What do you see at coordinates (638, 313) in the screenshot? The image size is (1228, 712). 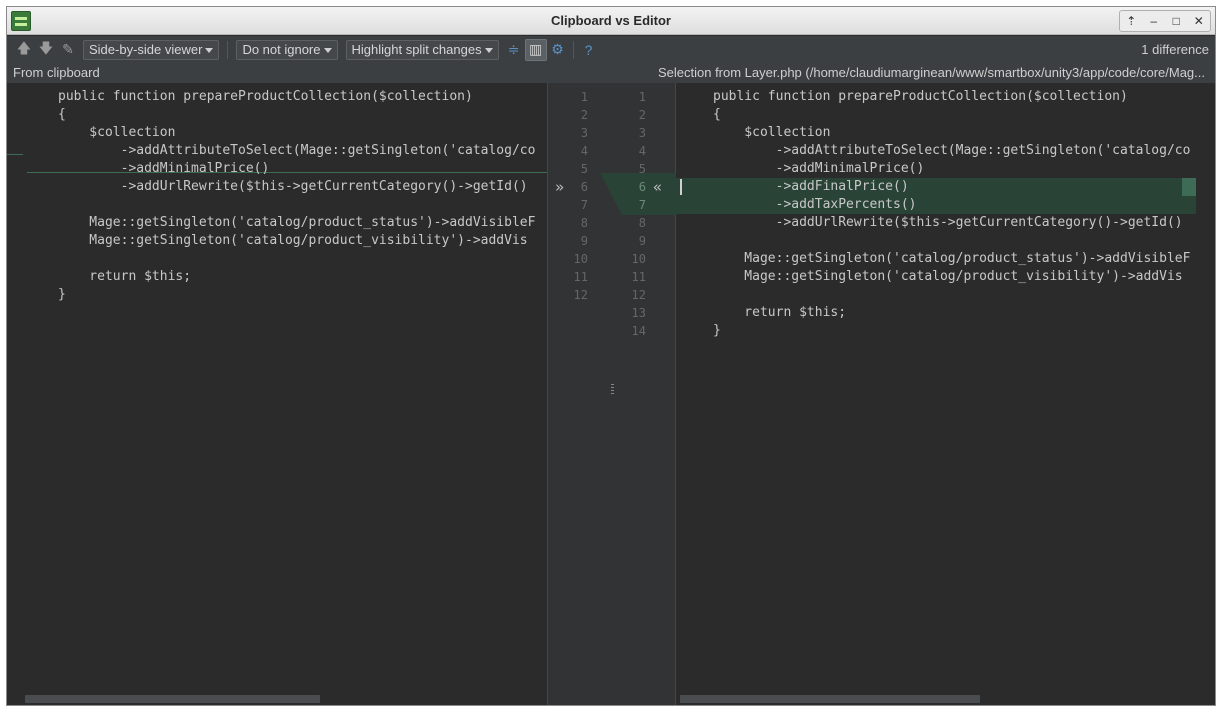 I see `line-number: 13` at bounding box center [638, 313].